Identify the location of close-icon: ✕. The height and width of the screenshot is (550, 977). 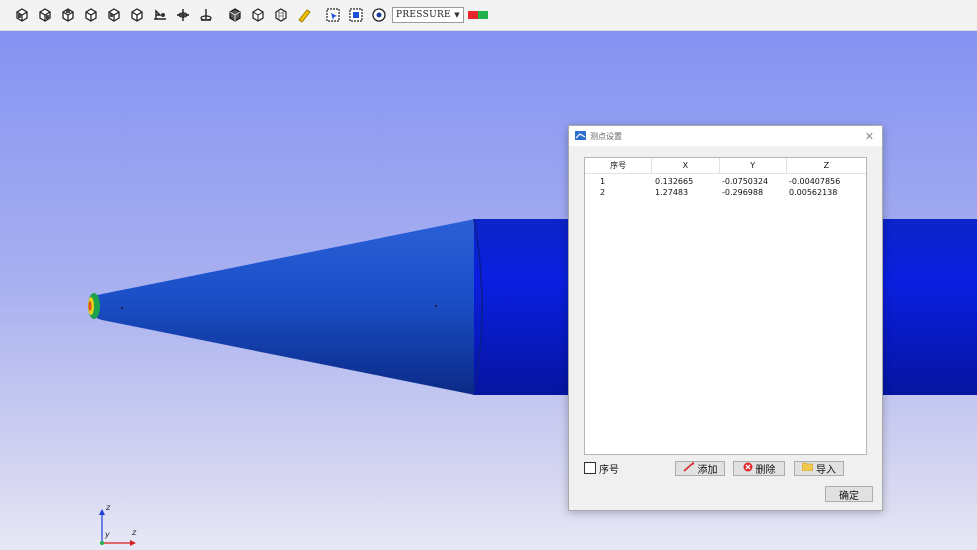
(869, 136).